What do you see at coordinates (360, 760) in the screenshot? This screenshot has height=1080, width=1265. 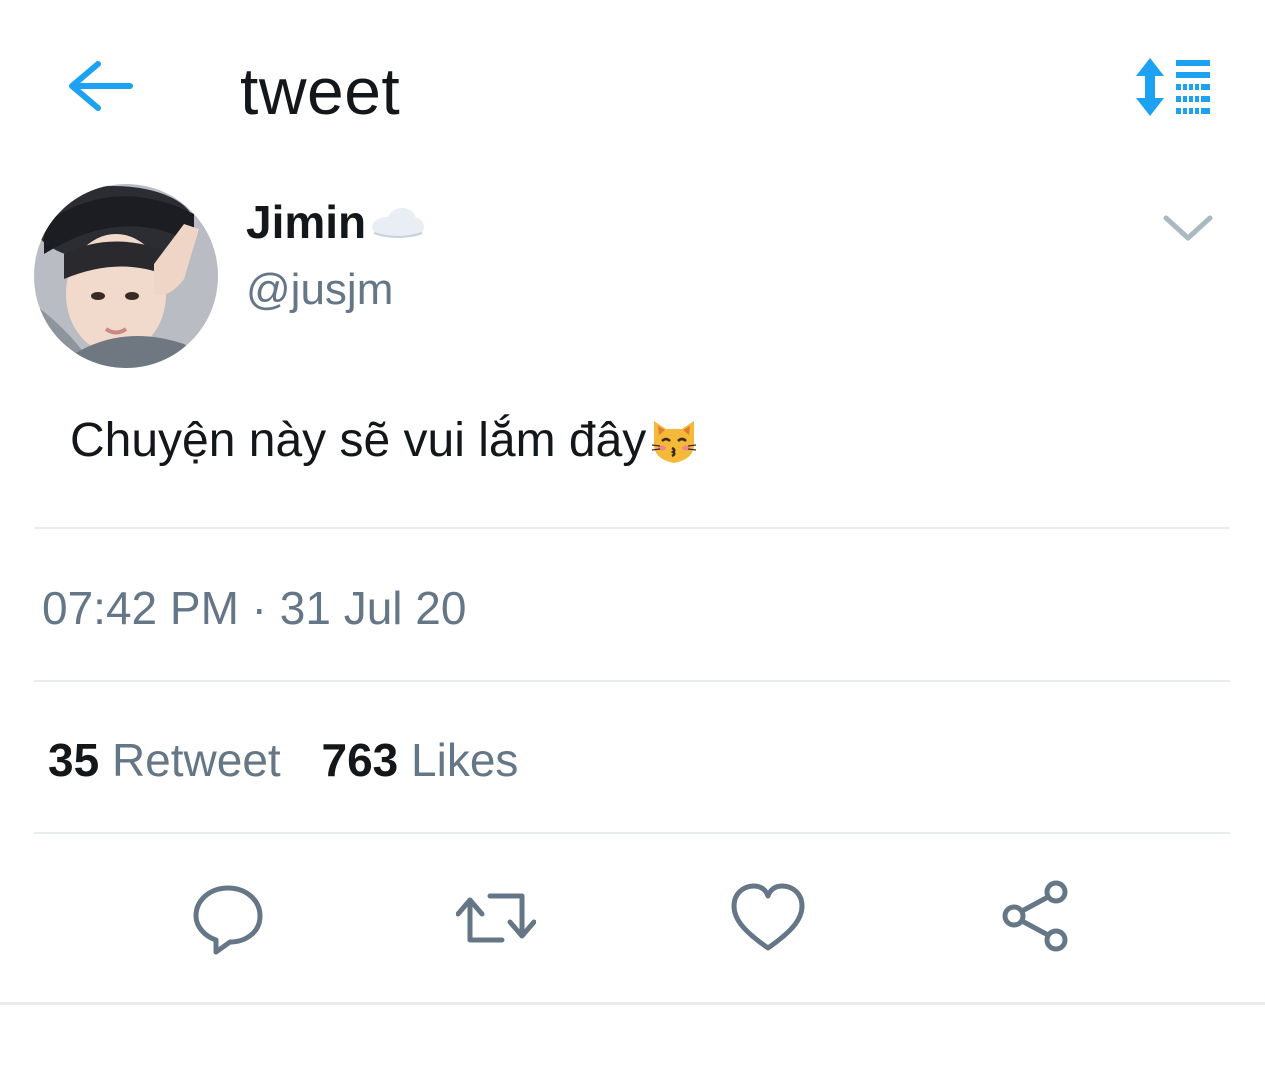 I see `likes-count: 763` at bounding box center [360, 760].